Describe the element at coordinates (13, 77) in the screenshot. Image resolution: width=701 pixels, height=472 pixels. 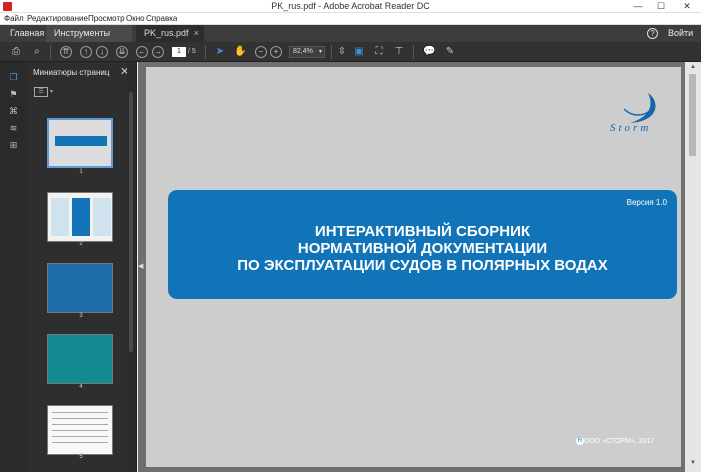
I see `page-thumbnails-icon: ❐` at that location.